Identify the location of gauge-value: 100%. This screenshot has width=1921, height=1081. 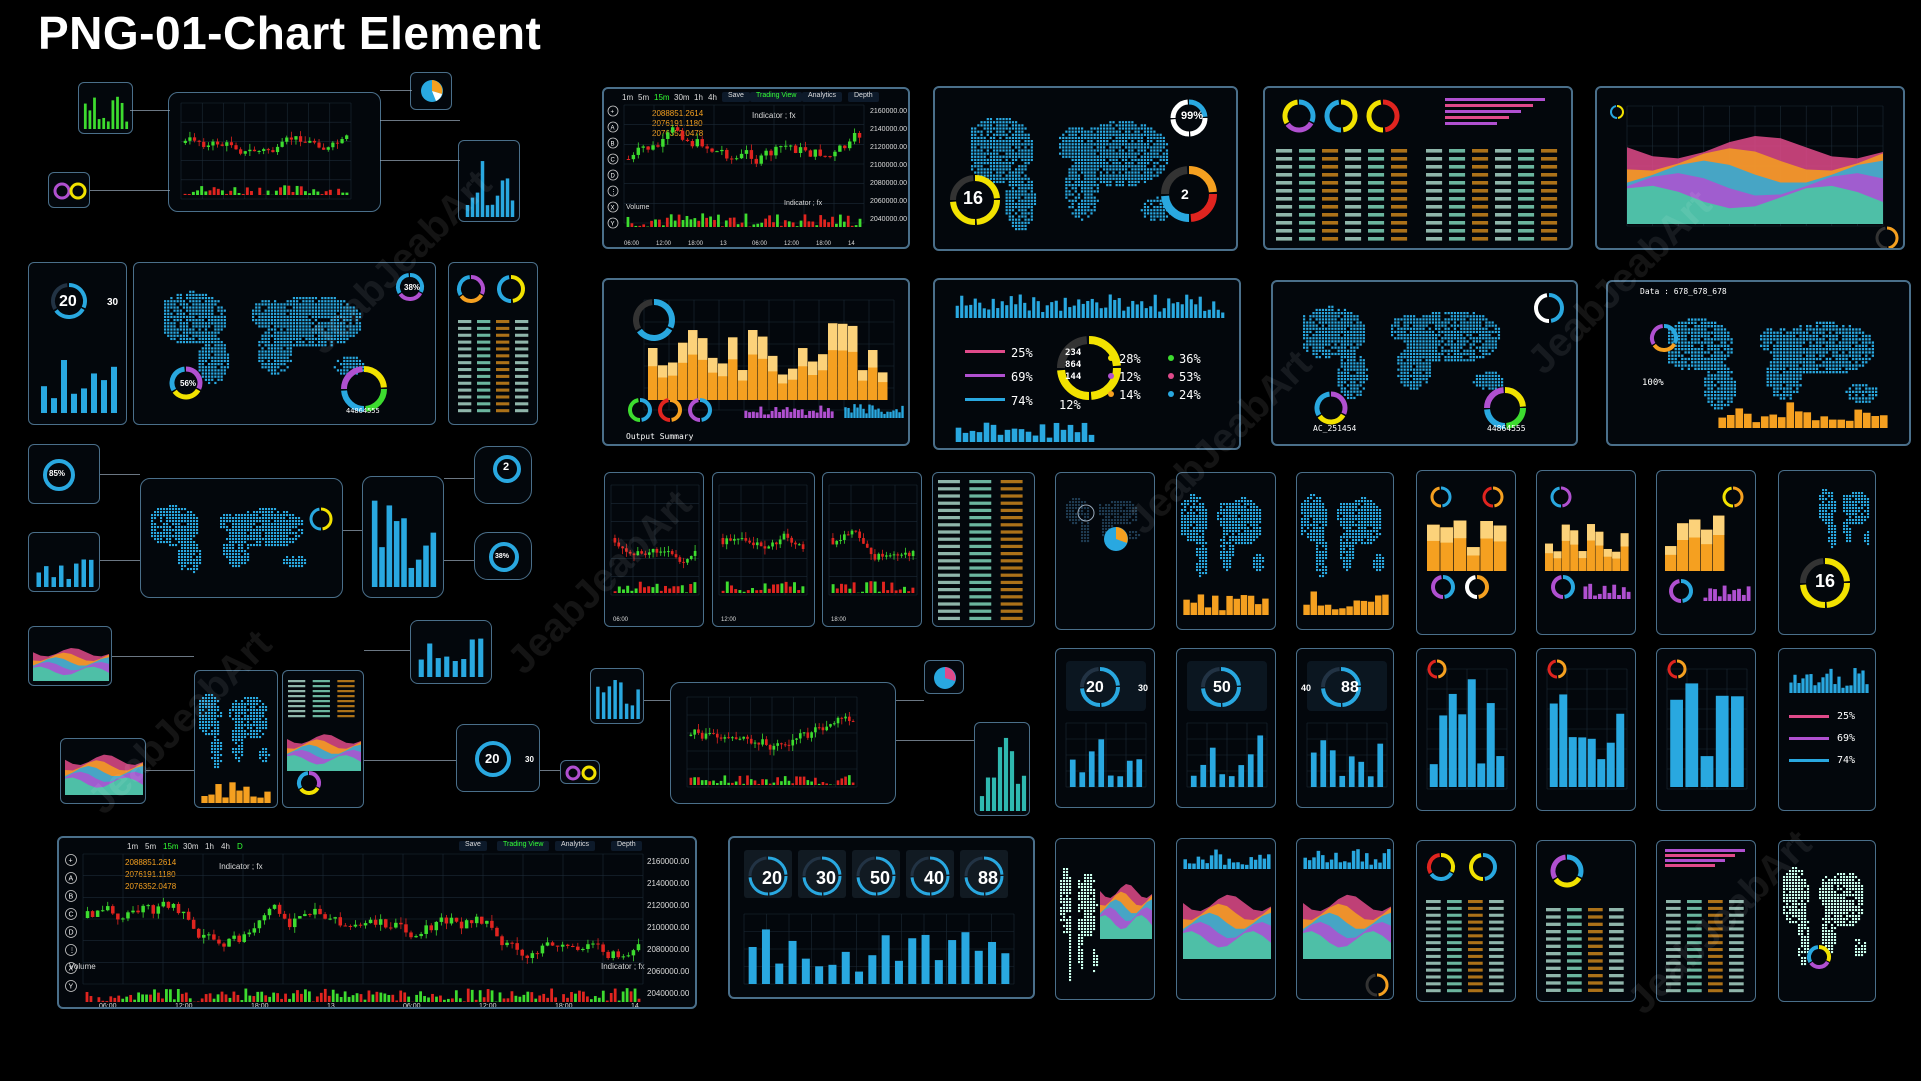
(1653, 383).